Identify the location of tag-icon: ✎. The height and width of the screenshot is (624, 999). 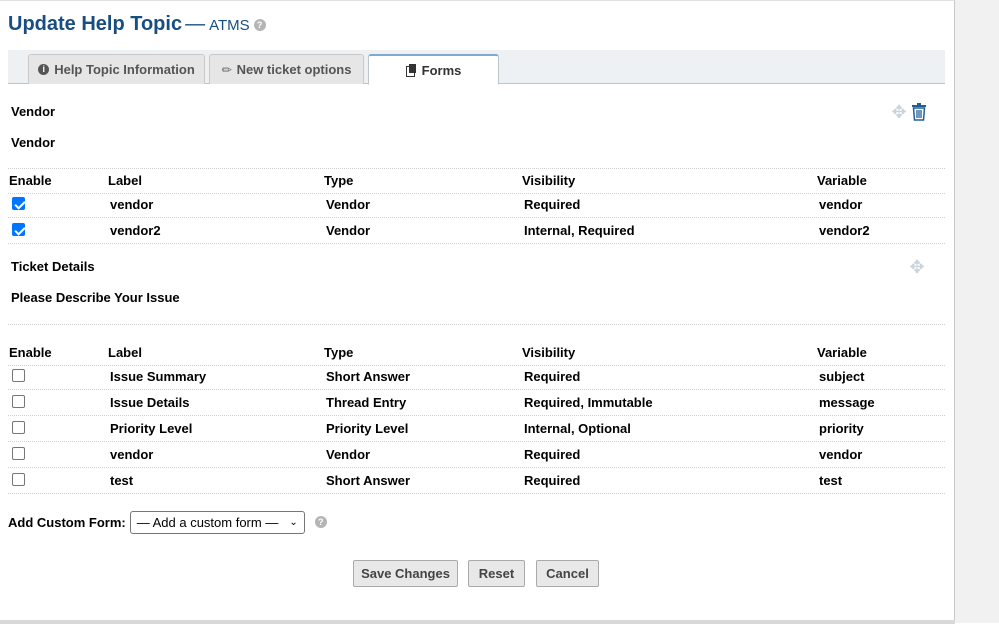
(227, 69).